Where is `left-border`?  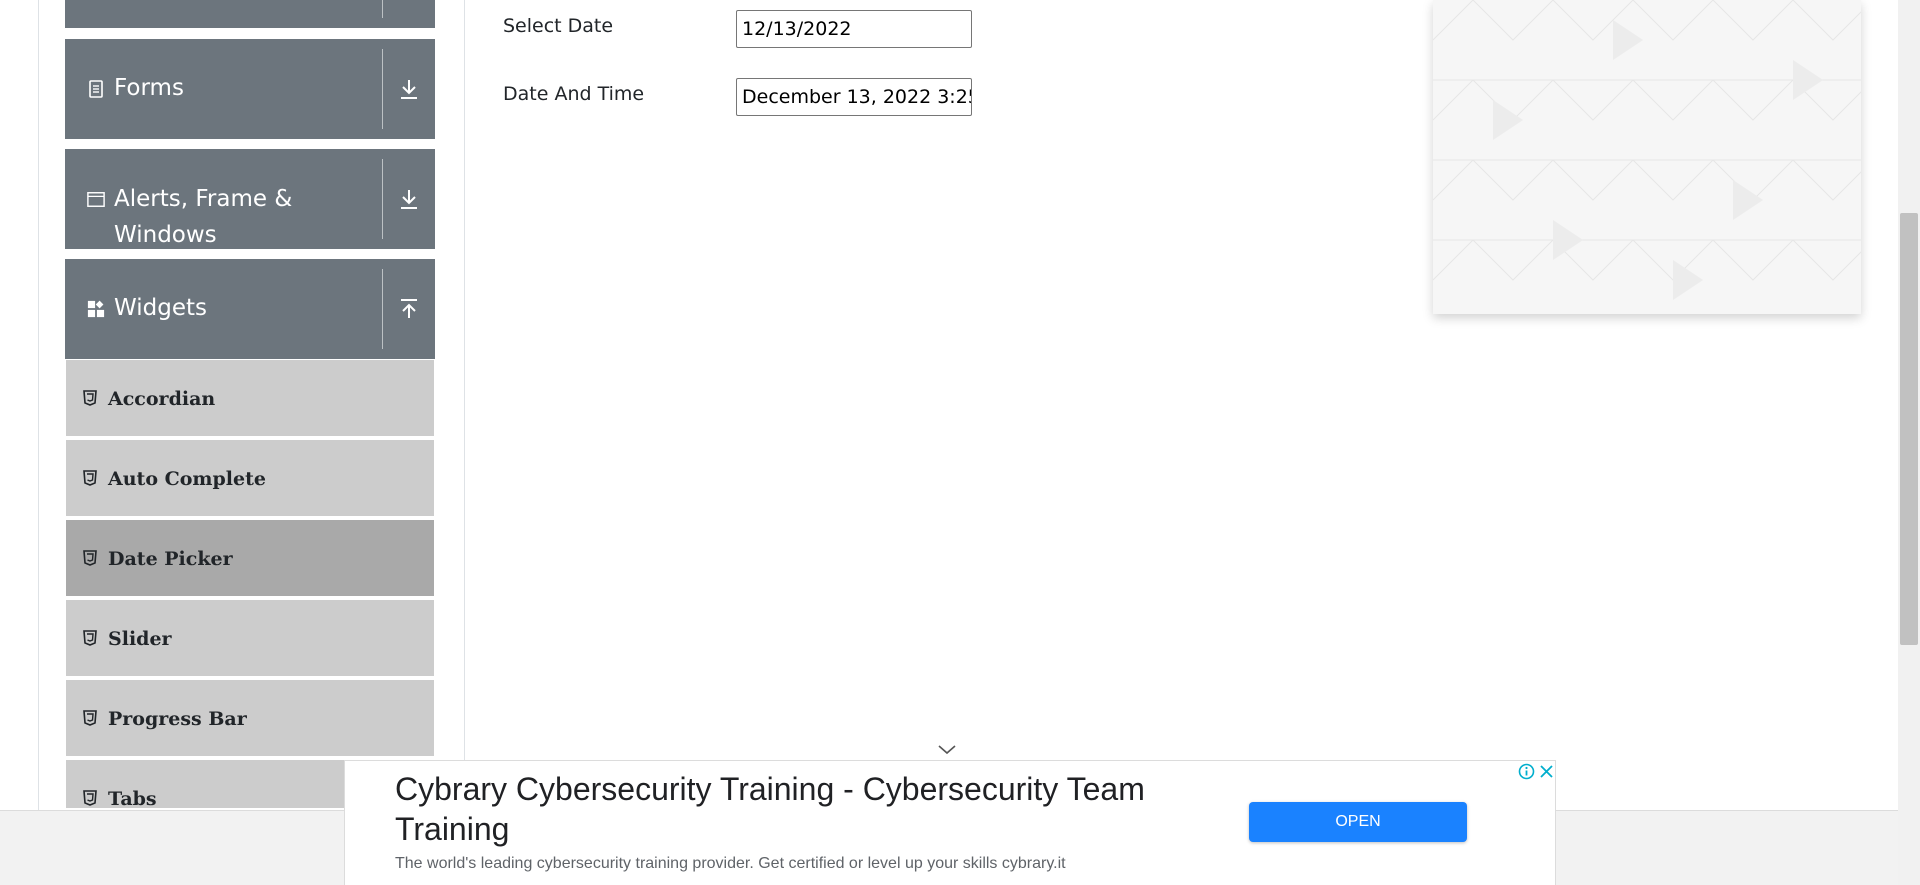 left-border is located at coordinates (38, 405).